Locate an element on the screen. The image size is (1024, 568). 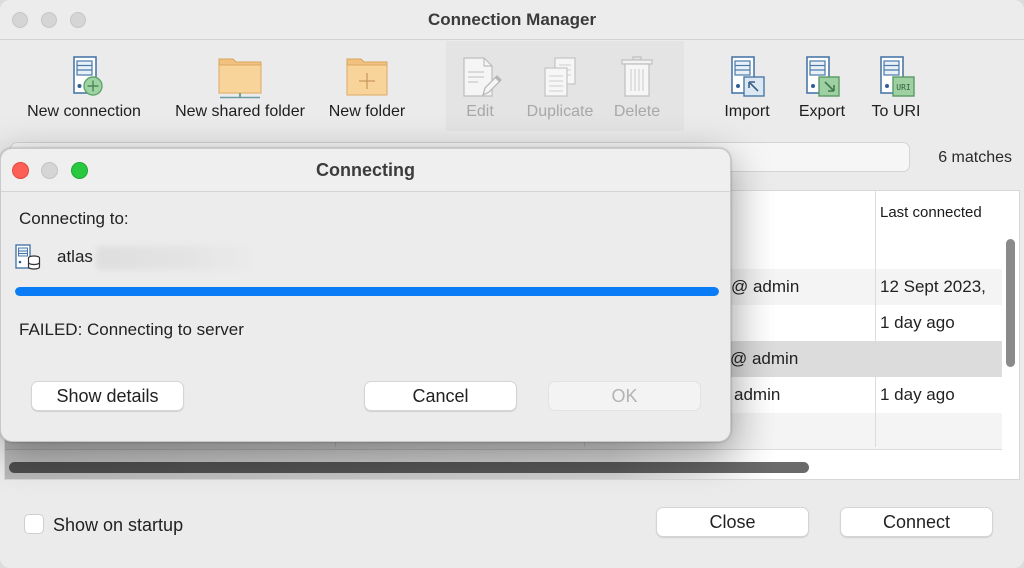
column-separator is located at coordinates (875, 340).